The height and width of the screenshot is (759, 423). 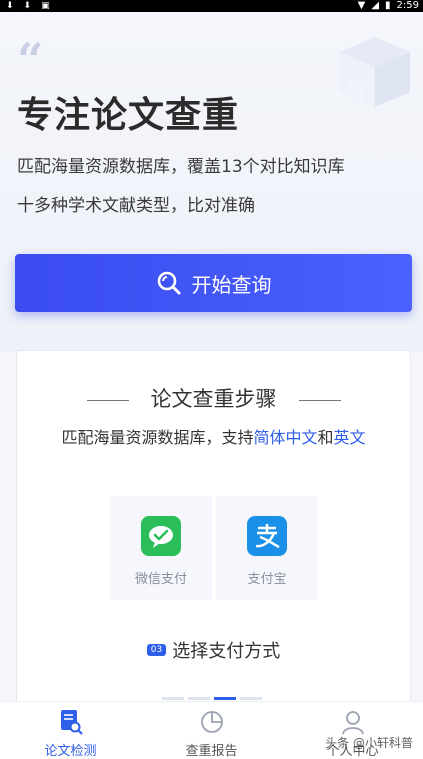 I want to click on tab-label: 查重报告, so click(x=211, y=751).